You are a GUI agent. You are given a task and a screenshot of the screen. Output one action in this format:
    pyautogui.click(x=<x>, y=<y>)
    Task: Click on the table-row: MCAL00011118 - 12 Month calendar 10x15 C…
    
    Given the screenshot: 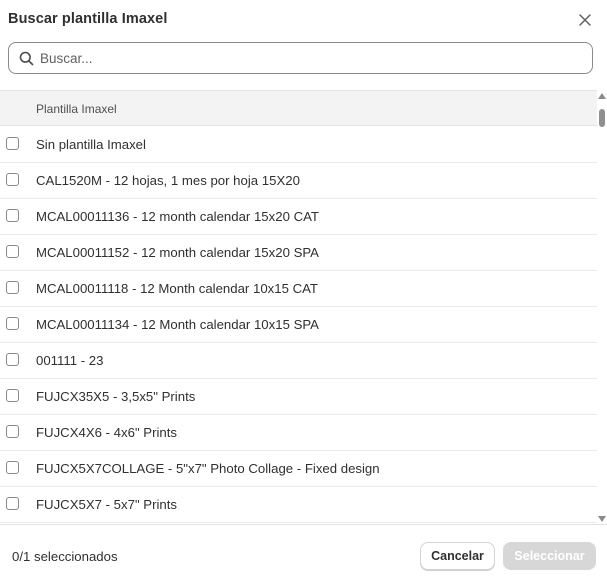 What is the action you would take?
    pyautogui.click(x=298, y=289)
    